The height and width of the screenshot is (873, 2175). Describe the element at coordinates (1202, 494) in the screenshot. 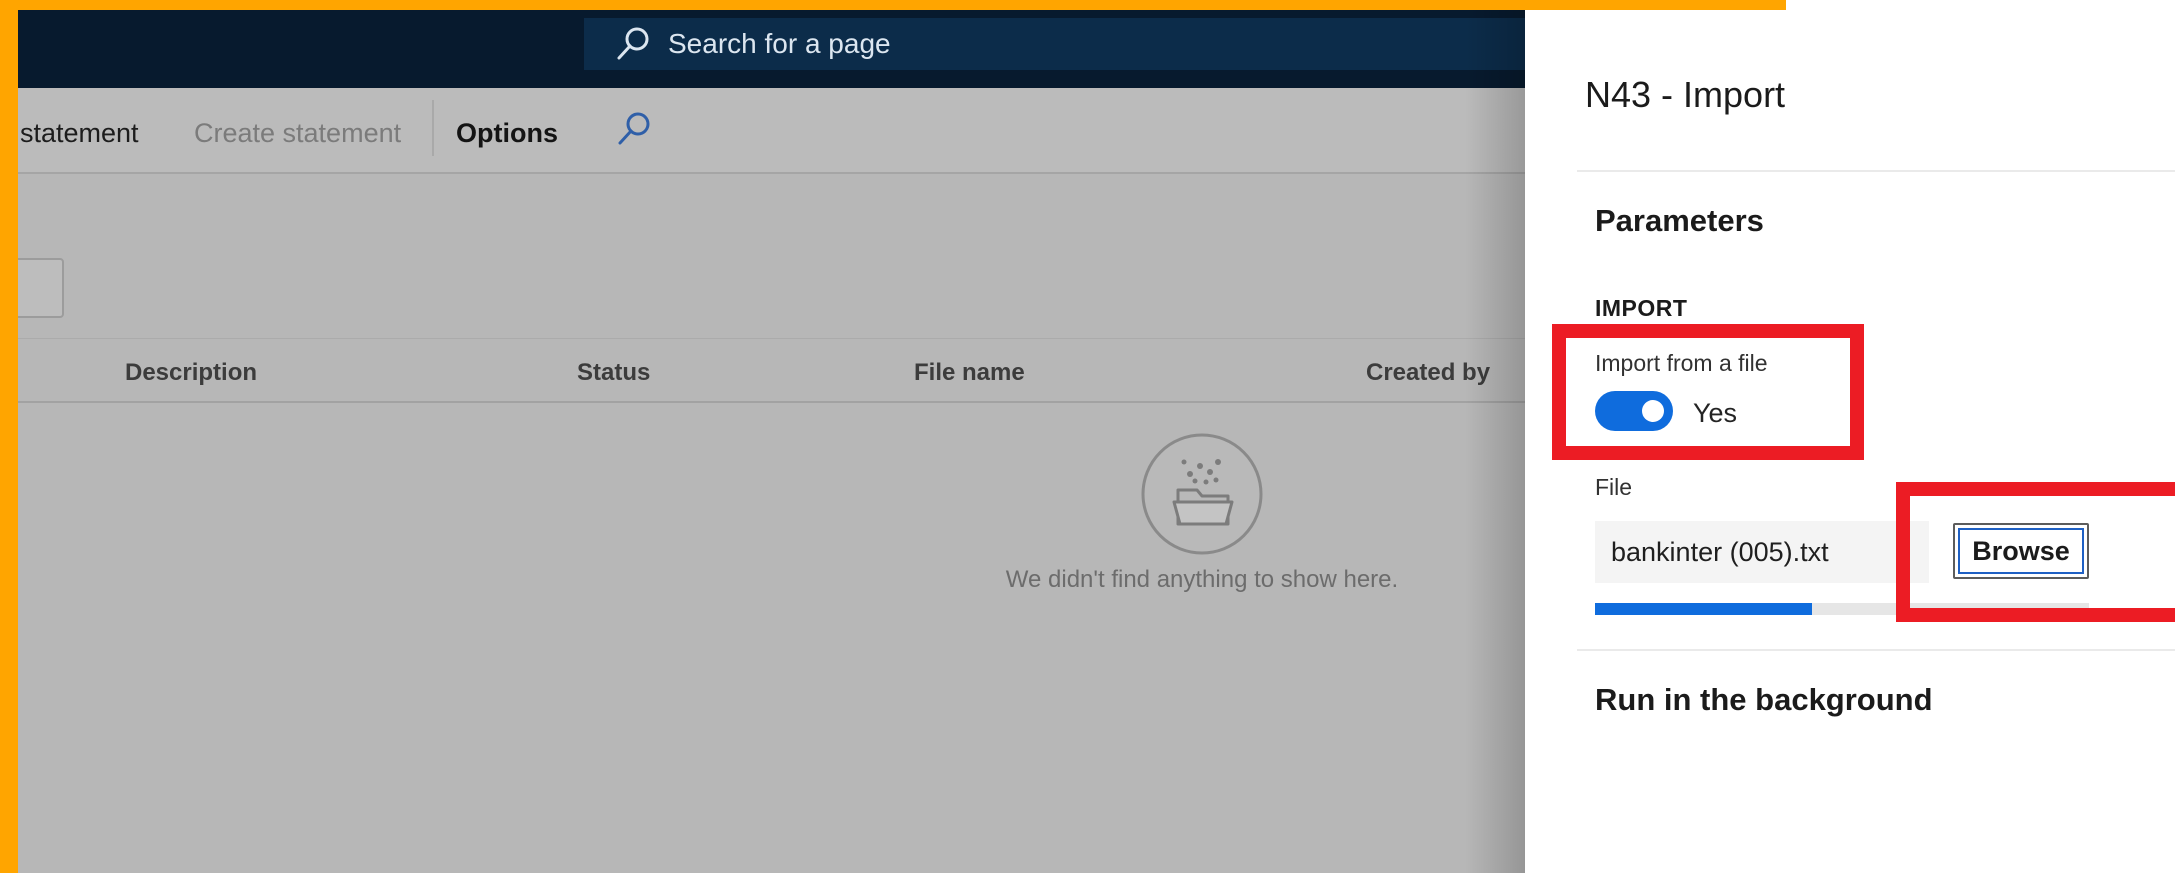

I see `empty-folder-icon` at that location.